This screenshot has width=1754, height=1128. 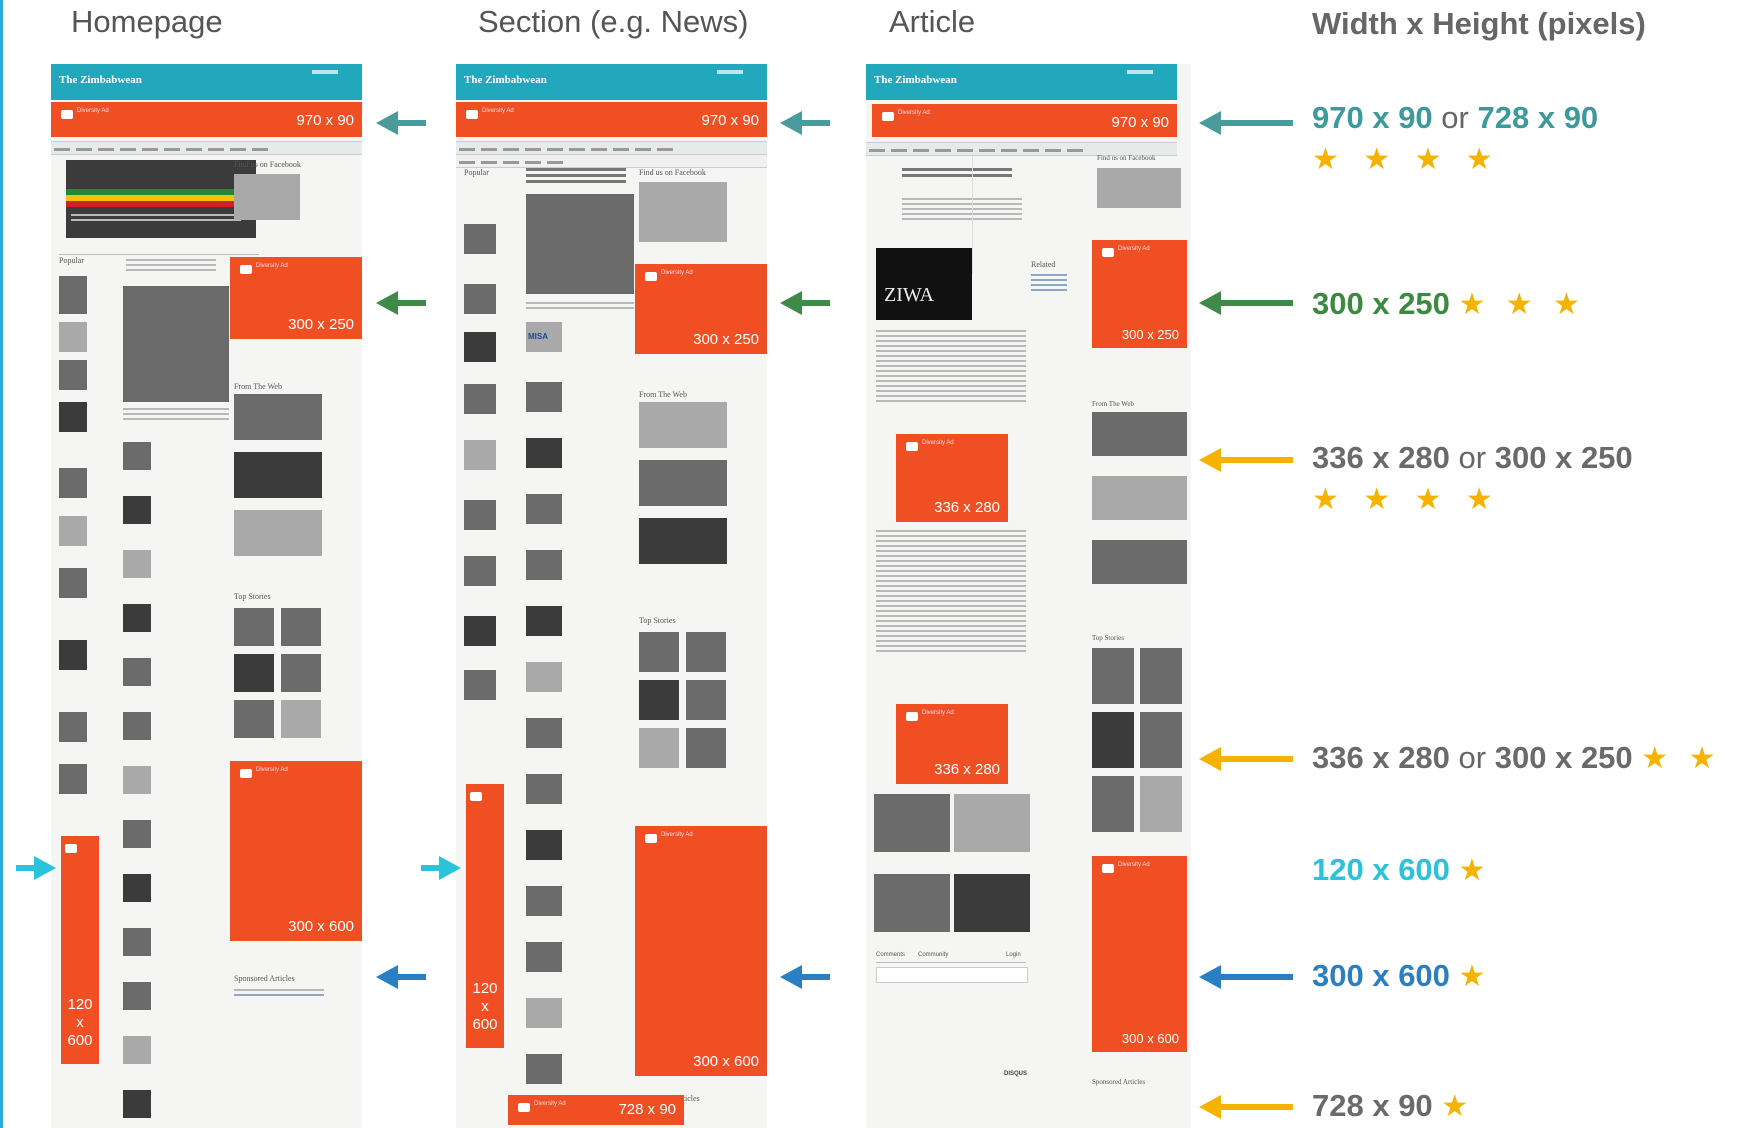 I want to click on size-a: 300 x 250, so click(x=1381, y=303).